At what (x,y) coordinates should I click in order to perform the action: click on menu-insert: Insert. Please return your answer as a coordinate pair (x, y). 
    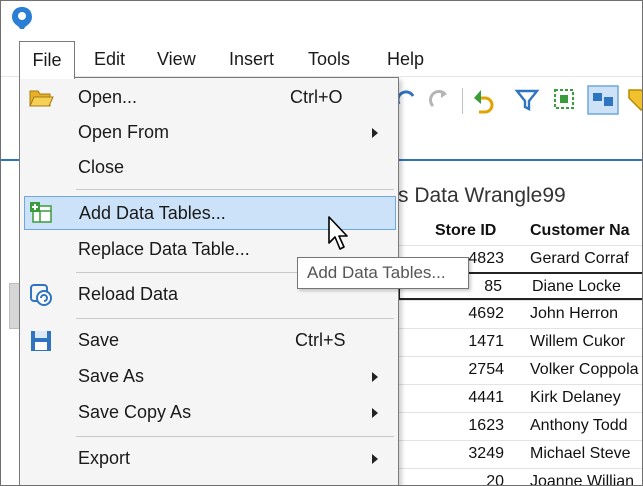
    Looking at the image, I should click on (251, 59).